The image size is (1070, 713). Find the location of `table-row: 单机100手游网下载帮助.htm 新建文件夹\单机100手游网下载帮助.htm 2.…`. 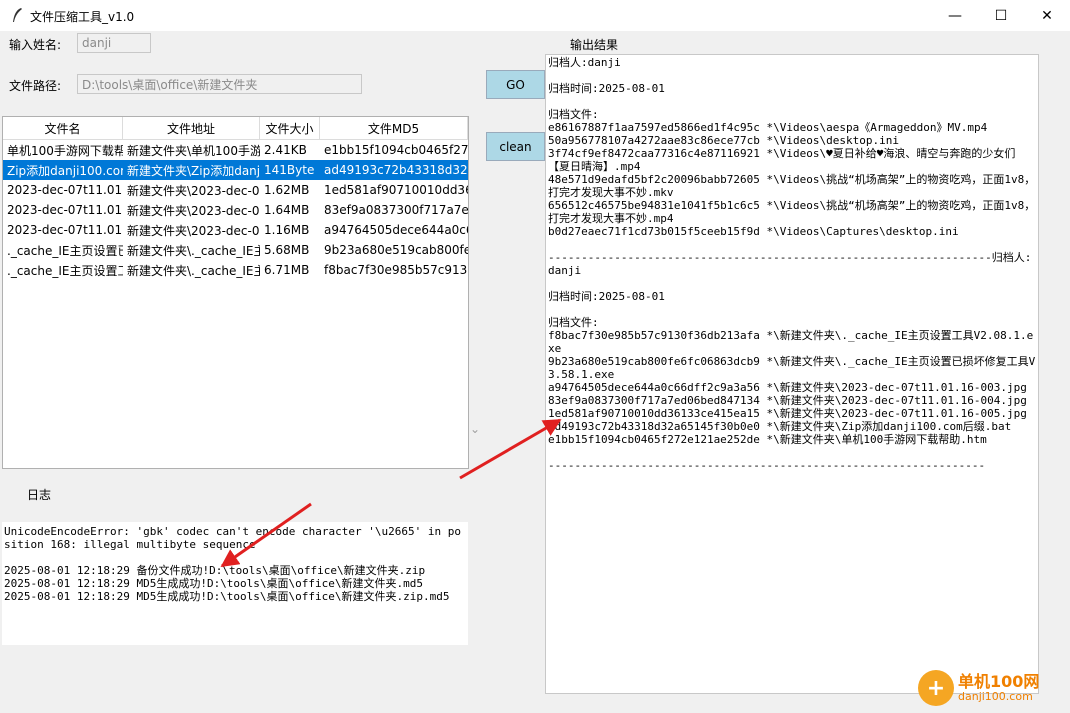

table-row: 单机100手游网下载帮助.htm 新建文件夹\单机100手游网下载帮助.htm 2.… is located at coordinates (235, 150).